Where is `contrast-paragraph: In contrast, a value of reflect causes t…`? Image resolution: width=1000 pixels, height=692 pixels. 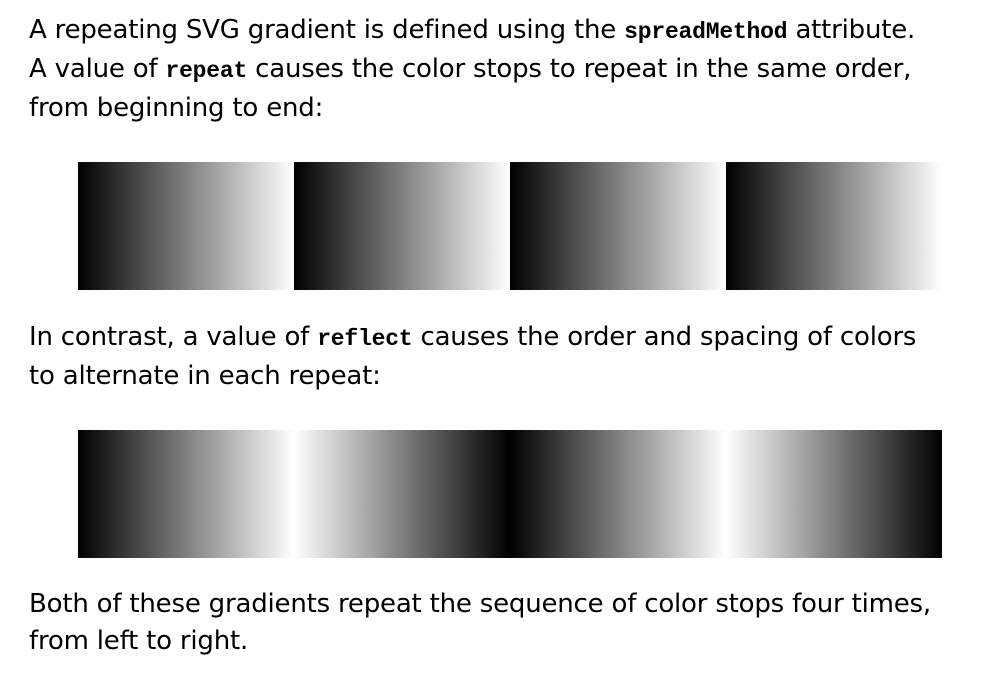 contrast-paragraph: In contrast, a value of reflect causes t… is located at coordinates (509, 357).